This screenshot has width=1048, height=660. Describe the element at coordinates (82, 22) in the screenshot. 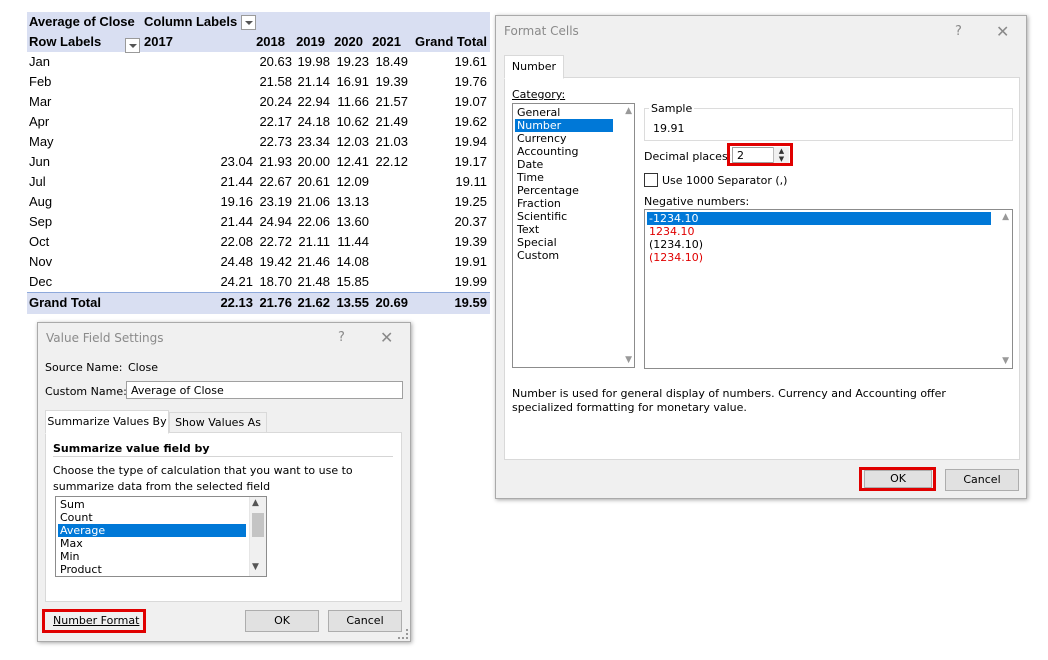

I see `pivot-value-label: Average of Close` at that location.